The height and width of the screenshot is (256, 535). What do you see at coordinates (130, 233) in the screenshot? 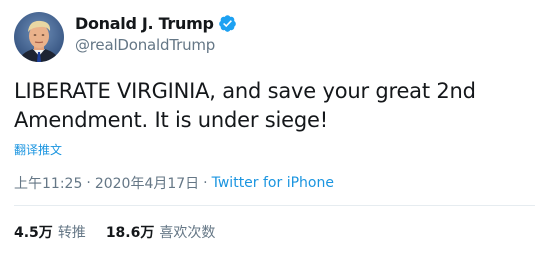
I see `likes-count: 18.6万` at bounding box center [130, 233].